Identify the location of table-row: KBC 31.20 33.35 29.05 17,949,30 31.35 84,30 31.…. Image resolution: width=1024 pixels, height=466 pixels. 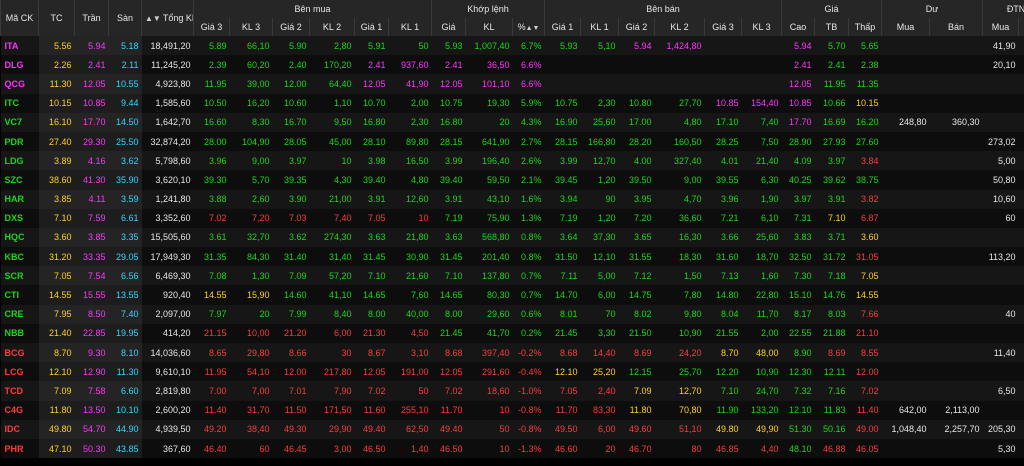
(512, 257).